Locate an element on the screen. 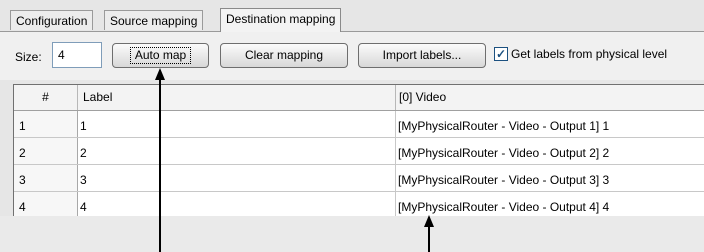 The width and height of the screenshot is (704, 252). clear-mapping-button: Clear mapping is located at coordinates (284, 55).